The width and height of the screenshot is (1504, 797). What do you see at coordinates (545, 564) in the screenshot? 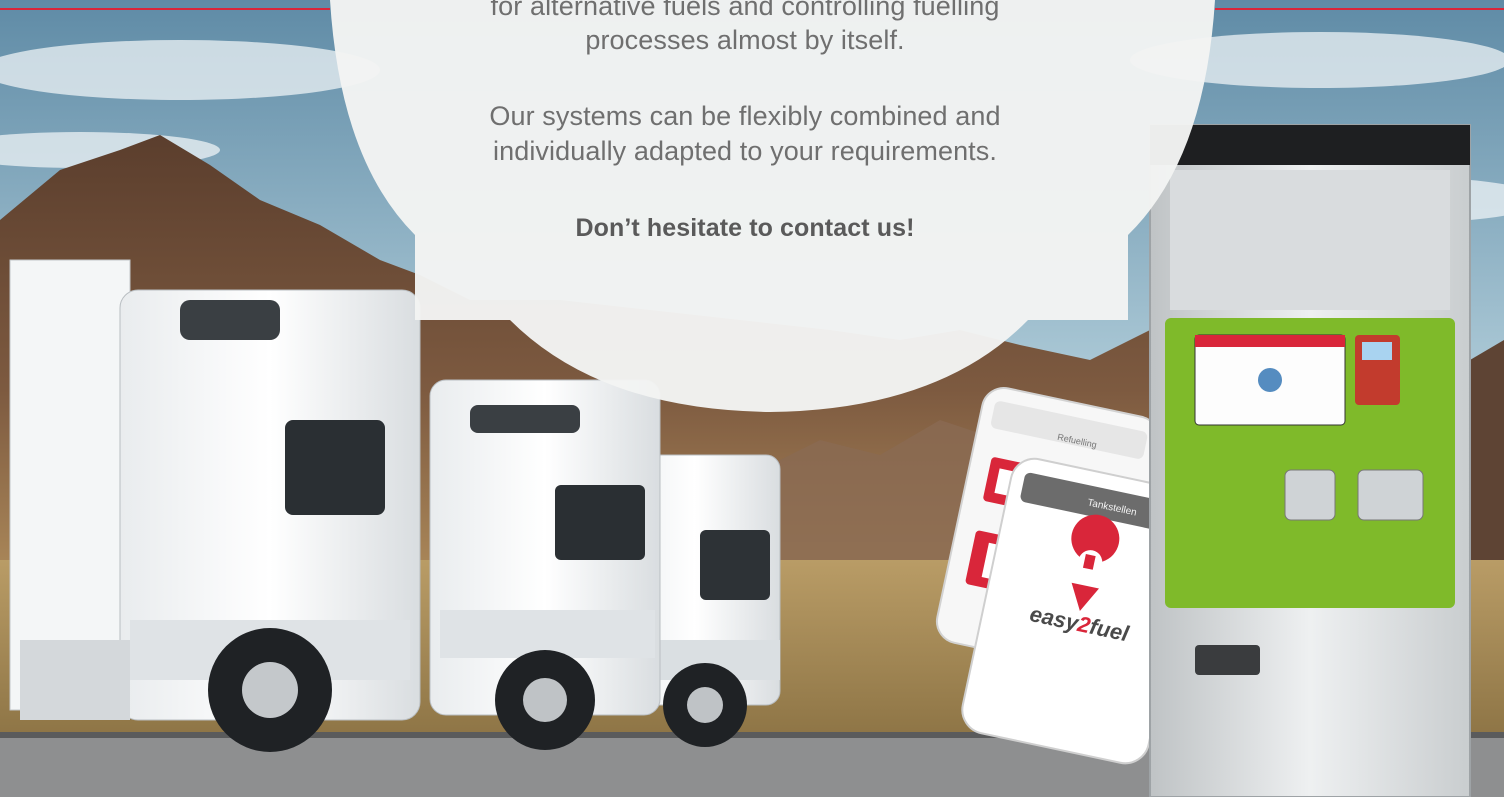
I see `truck-middle` at bounding box center [545, 564].